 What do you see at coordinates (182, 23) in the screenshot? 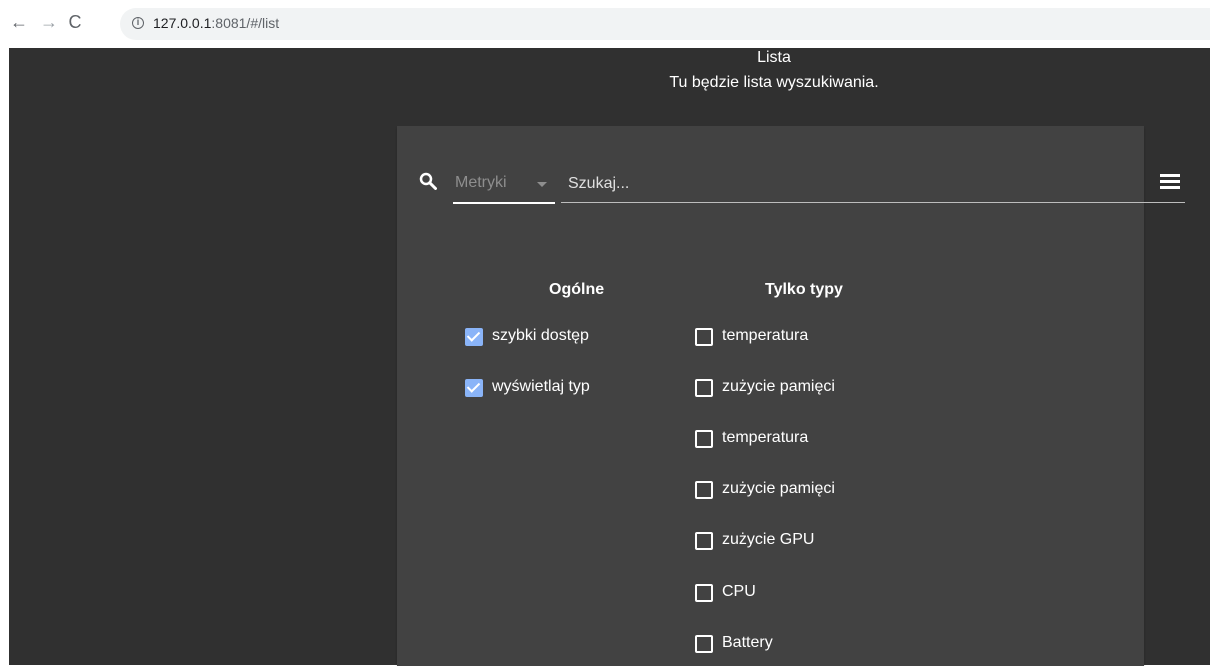
I see `url-host: 127.0.0.1` at bounding box center [182, 23].